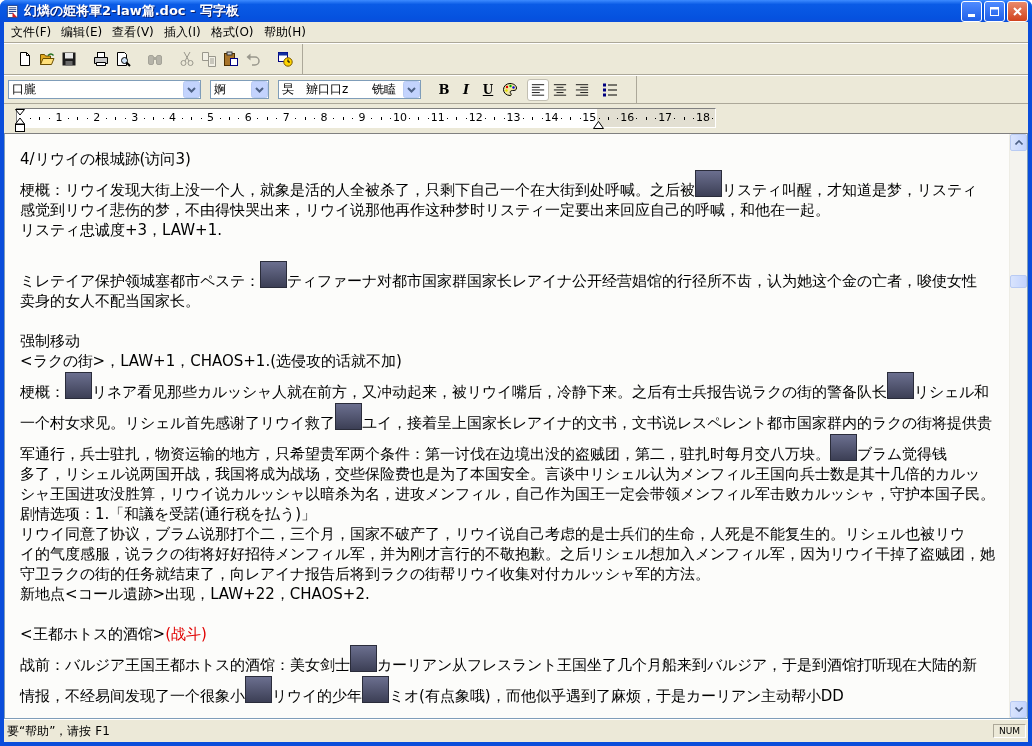 The width and height of the screenshot is (1032, 746). I want to click on right-indent-icon, so click(598, 125).